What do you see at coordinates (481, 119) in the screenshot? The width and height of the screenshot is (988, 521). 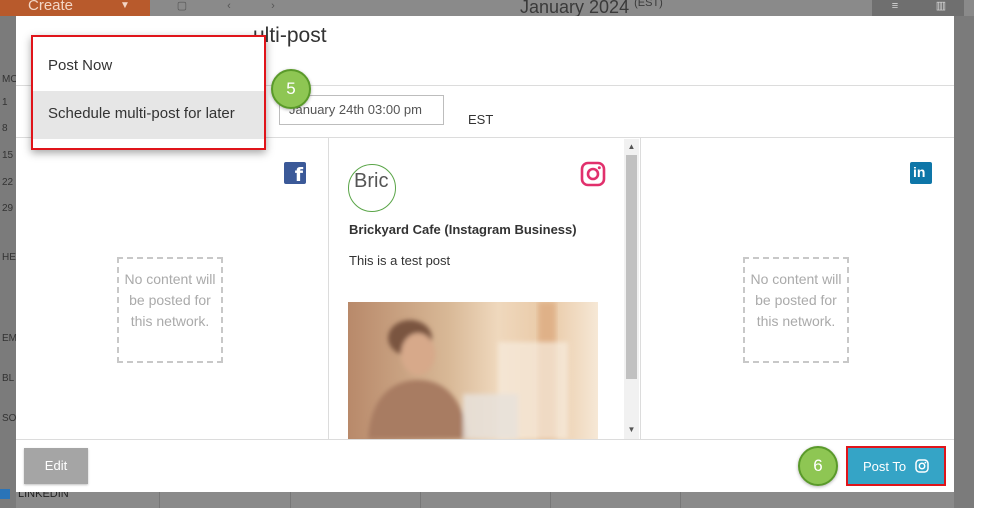 I see `timezone-label: EST` at bounding box center [481, 119].